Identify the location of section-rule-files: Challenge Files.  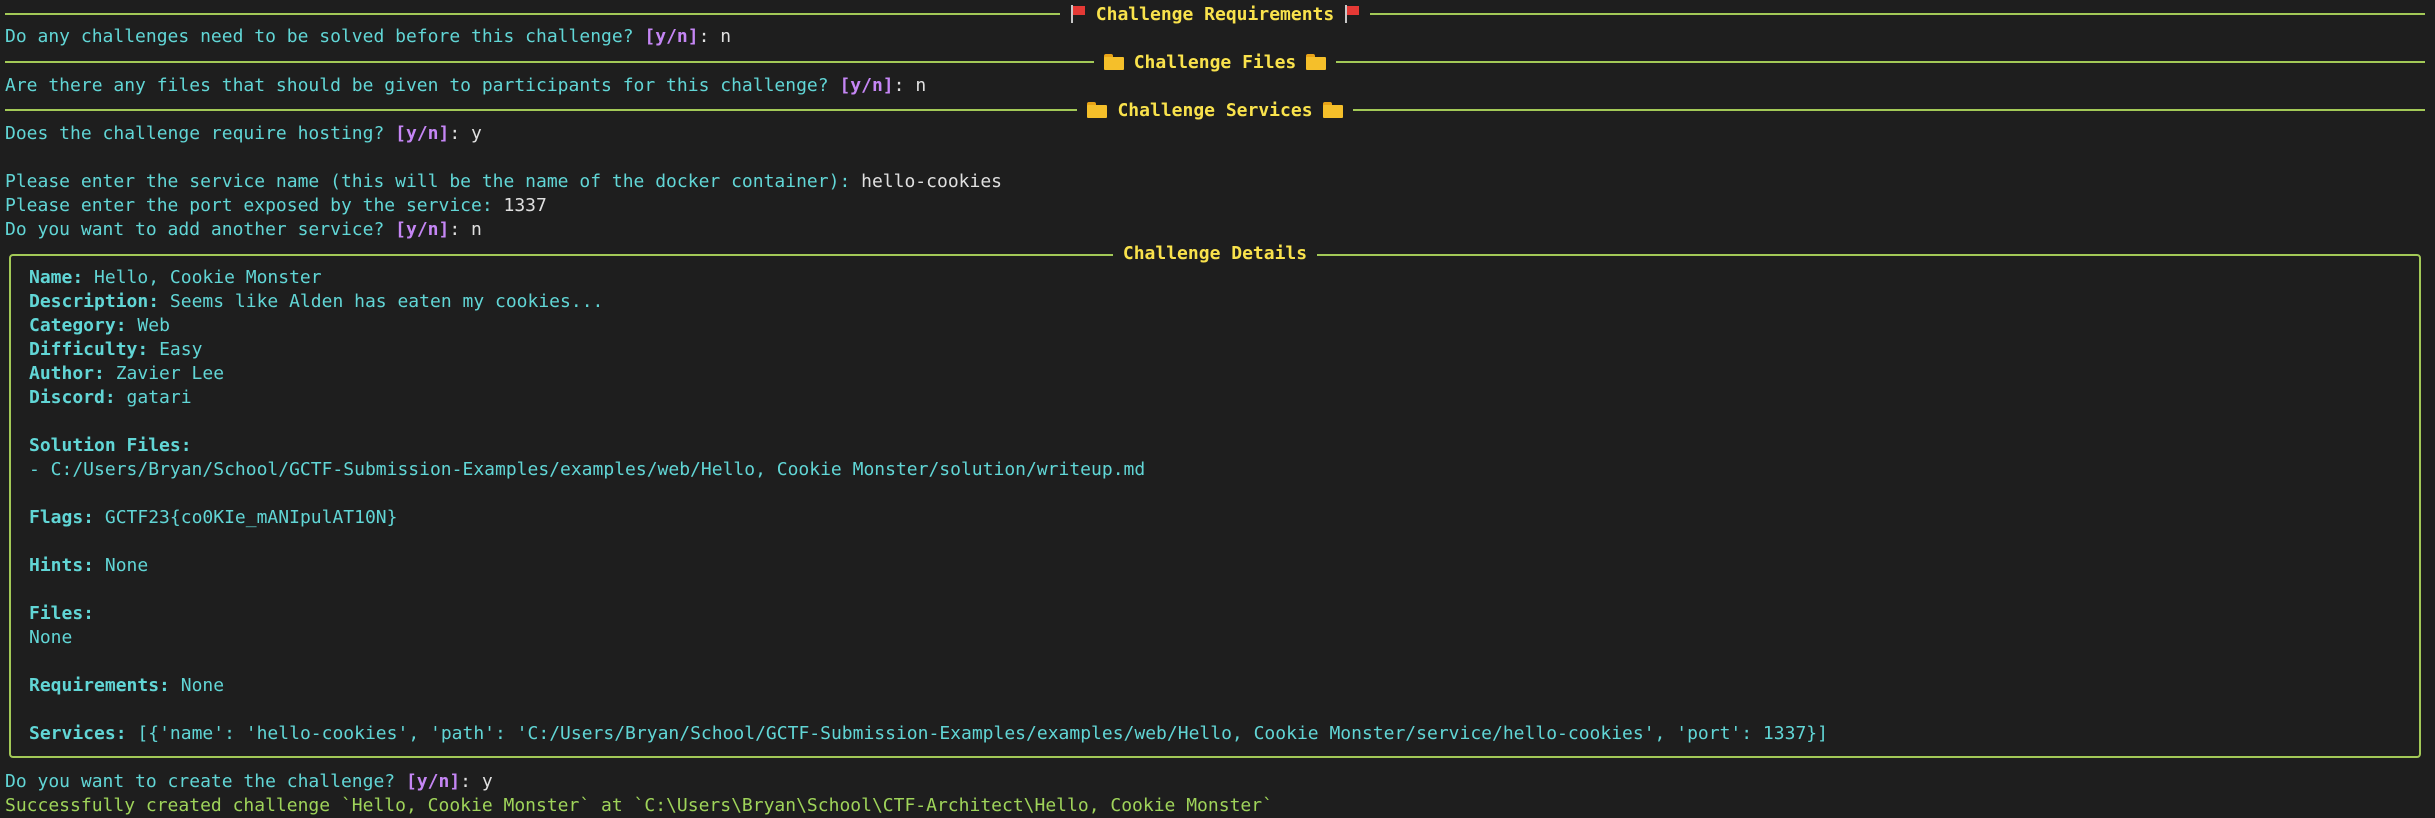
(1215, 62).